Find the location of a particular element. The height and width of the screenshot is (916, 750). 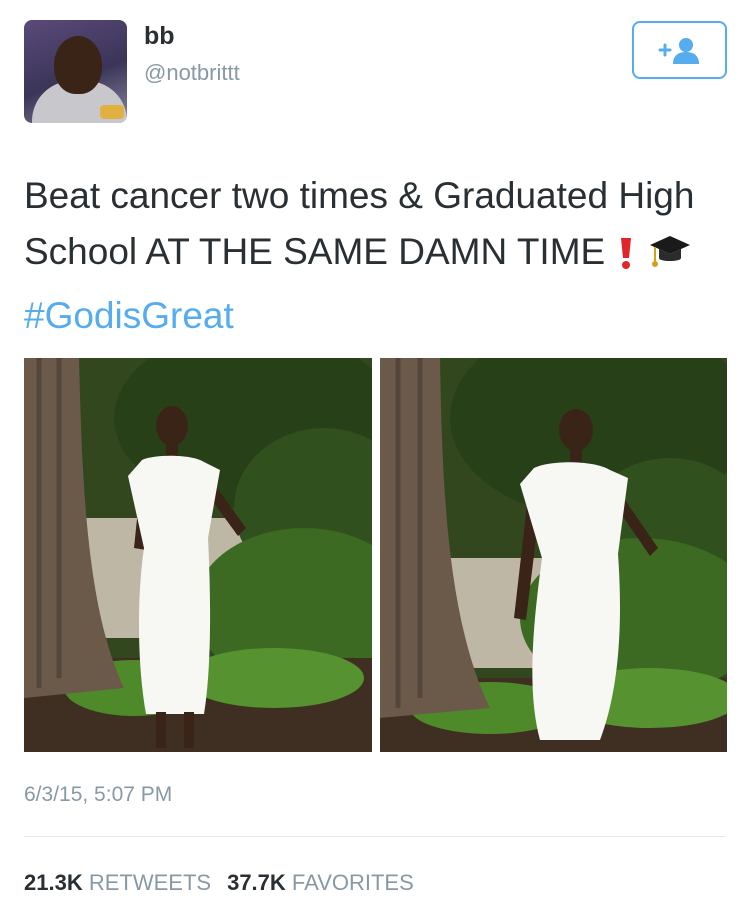

retweets-label: RETWEETS is located at coordinates (150, 882).